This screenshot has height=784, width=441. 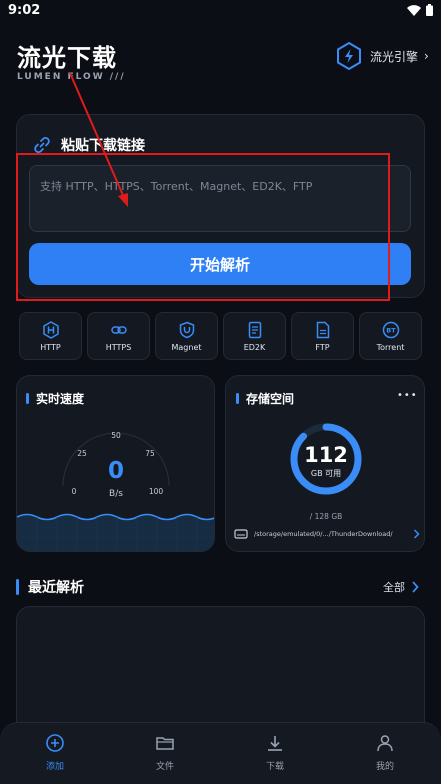 I want to click on speed-card: 实时速度 0 25 50 75 100 0 B/s, so click(x=115, y=463).